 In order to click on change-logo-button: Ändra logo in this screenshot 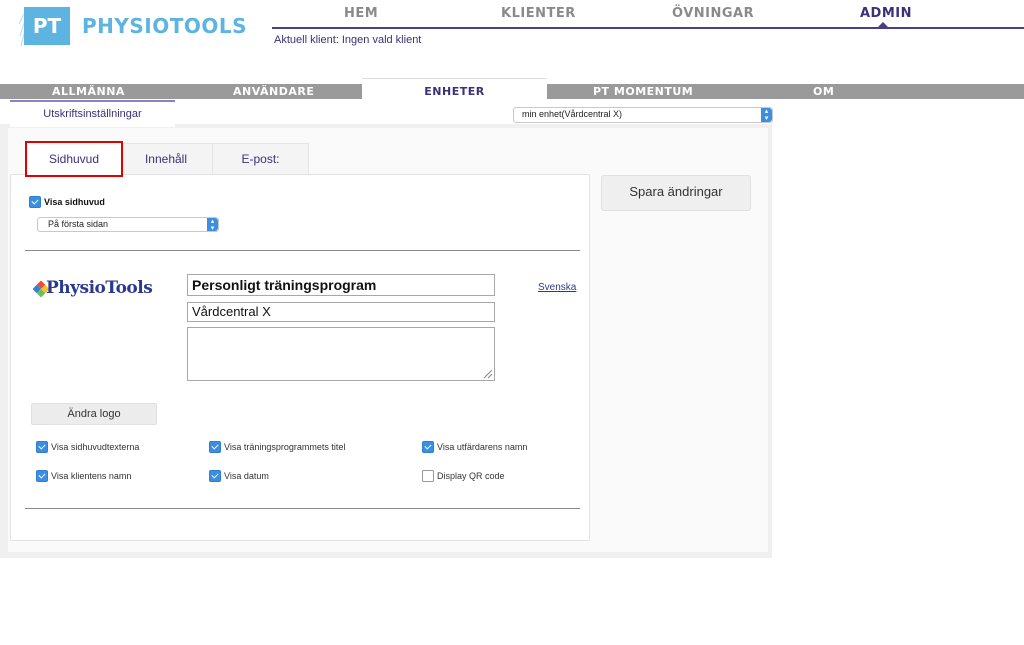, I will do `click(94, 414)`.